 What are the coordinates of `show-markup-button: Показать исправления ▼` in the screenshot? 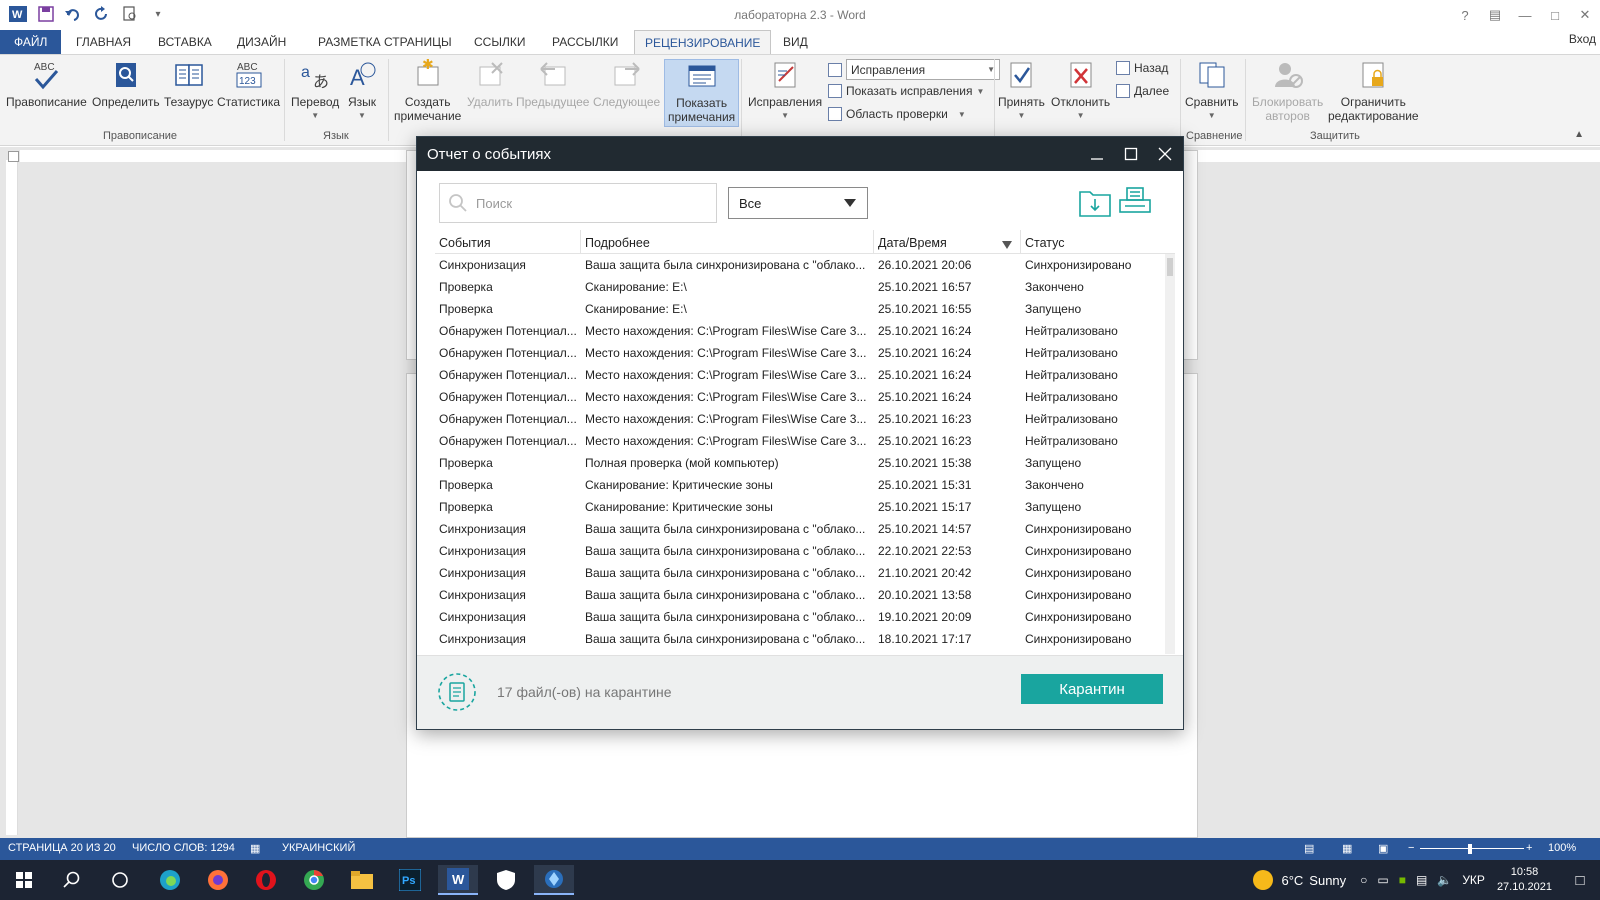 It's located at (906, 91).